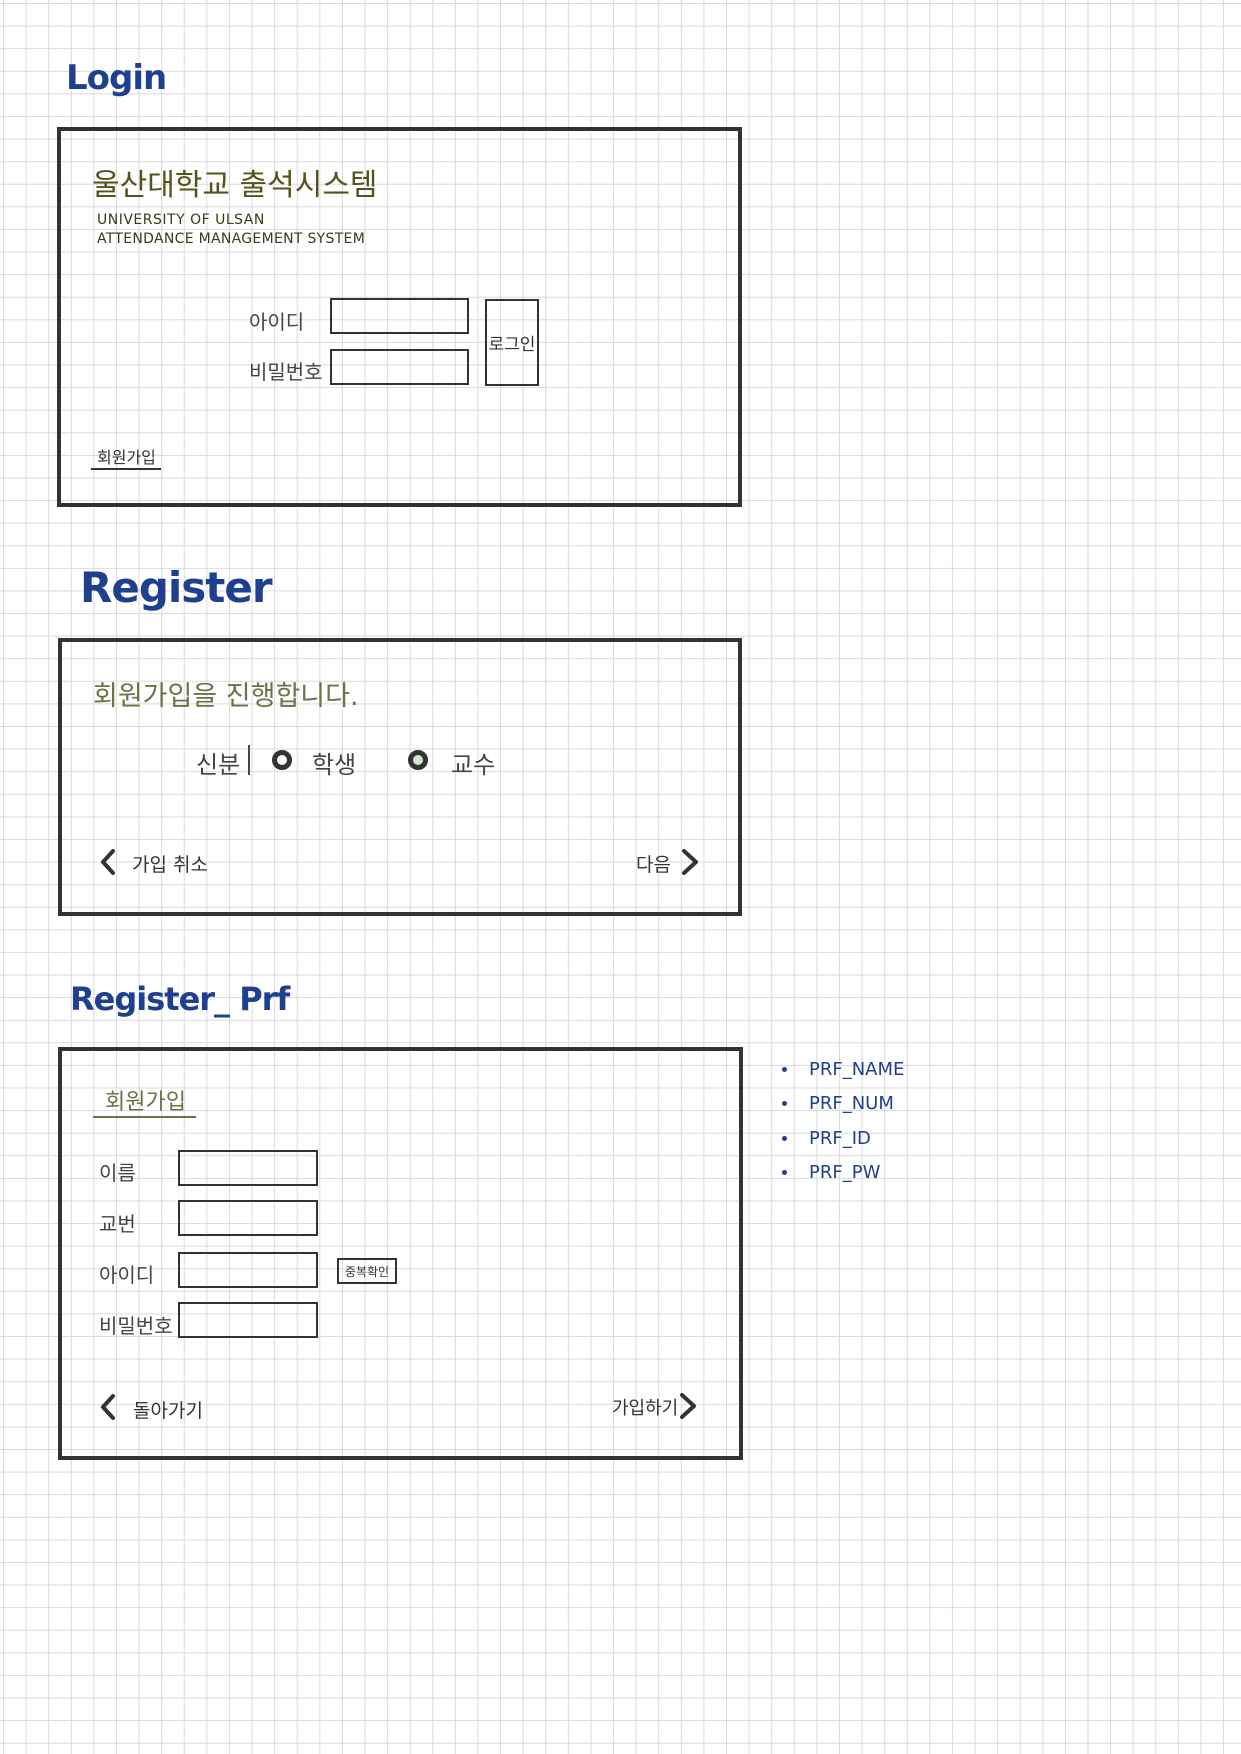 The width and height of the screenshot is (1241, 1754). Describe the element at coordinates (399, 316) in the screenshot. I see `login-id-input` at that location.